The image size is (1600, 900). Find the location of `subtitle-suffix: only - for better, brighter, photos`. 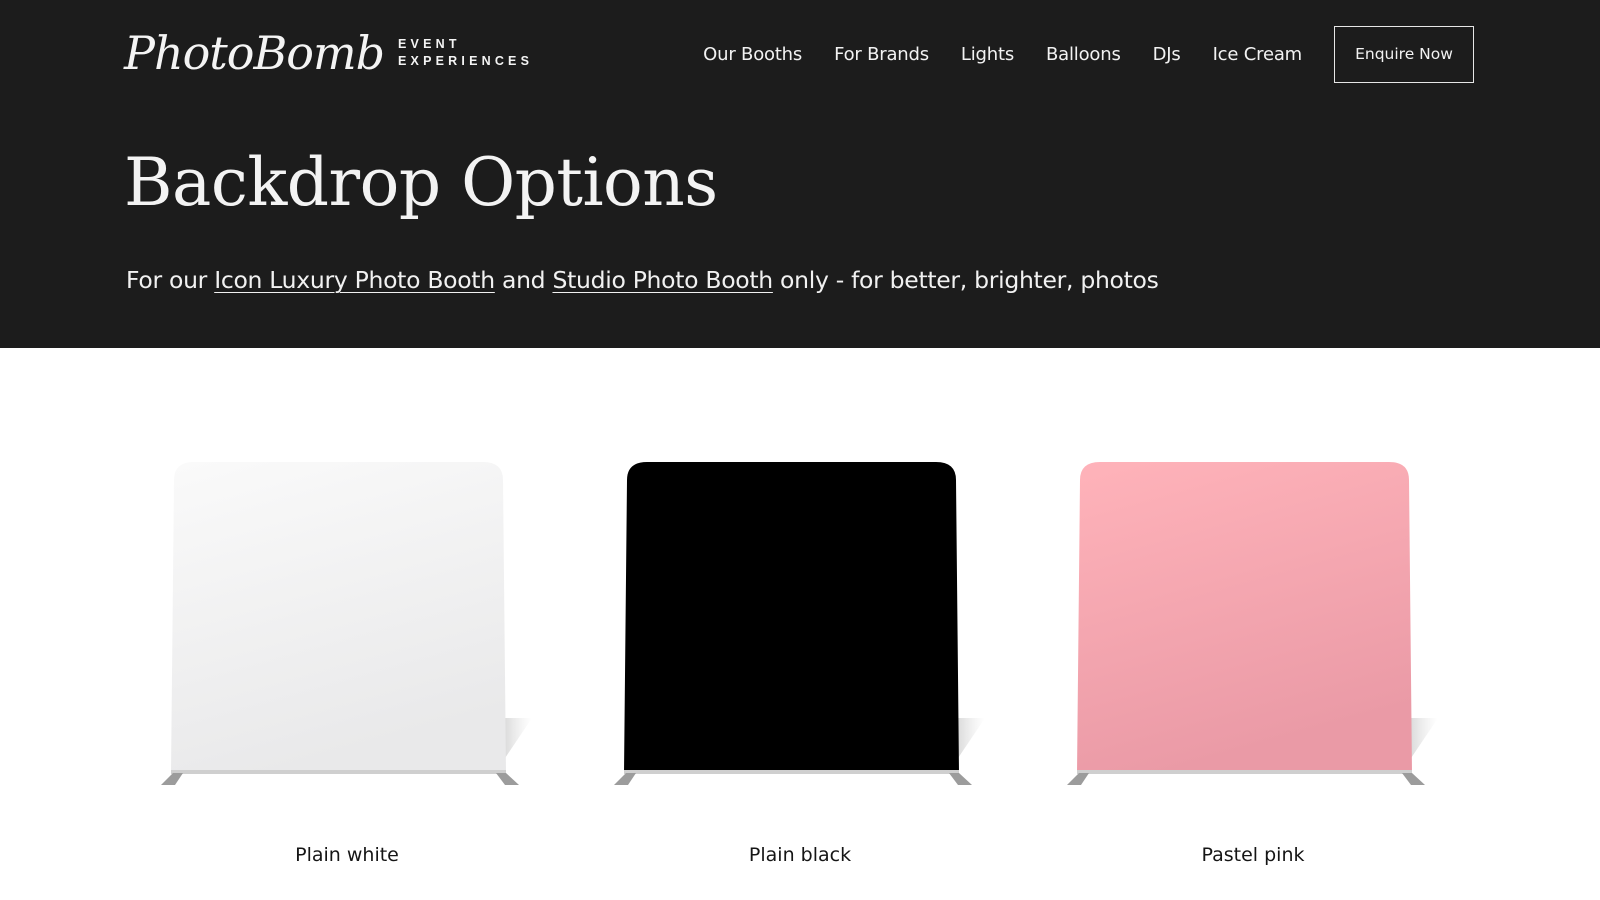

subtitle-suffix: only - for better, brighter, photos is located at coordinates (965, 280).